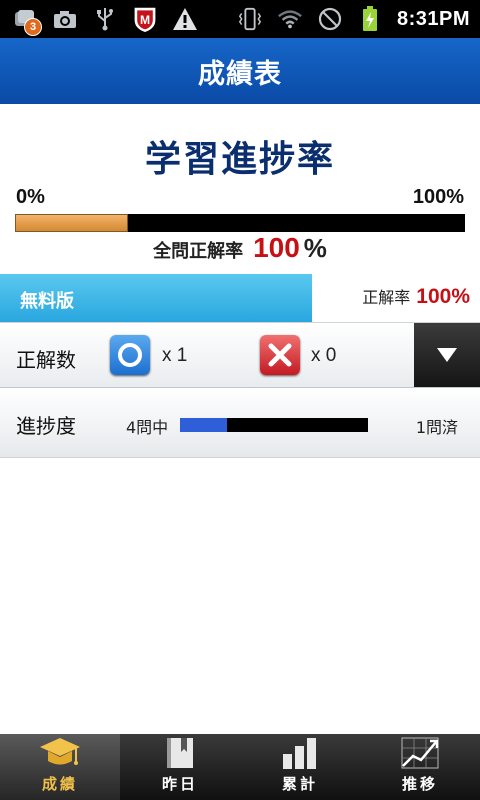 Image resolution: width=480 pixels, height=800 pixels. What do you see at coordinates (324, 355) in the screenshot?
I see `wrong-count-value: x 0` at bounding box center [324, 355].